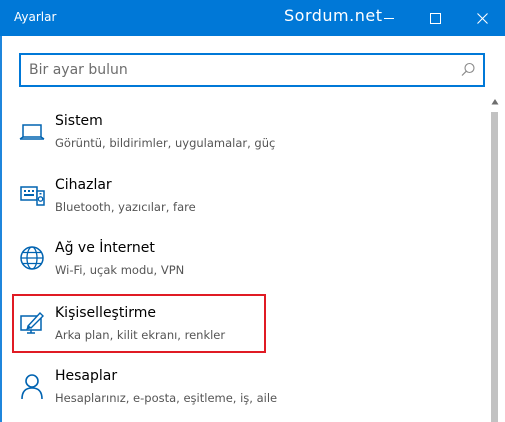 The width and height of the screenshot is (505, 422). I want to click on maximize-icon, so click(435, 18).